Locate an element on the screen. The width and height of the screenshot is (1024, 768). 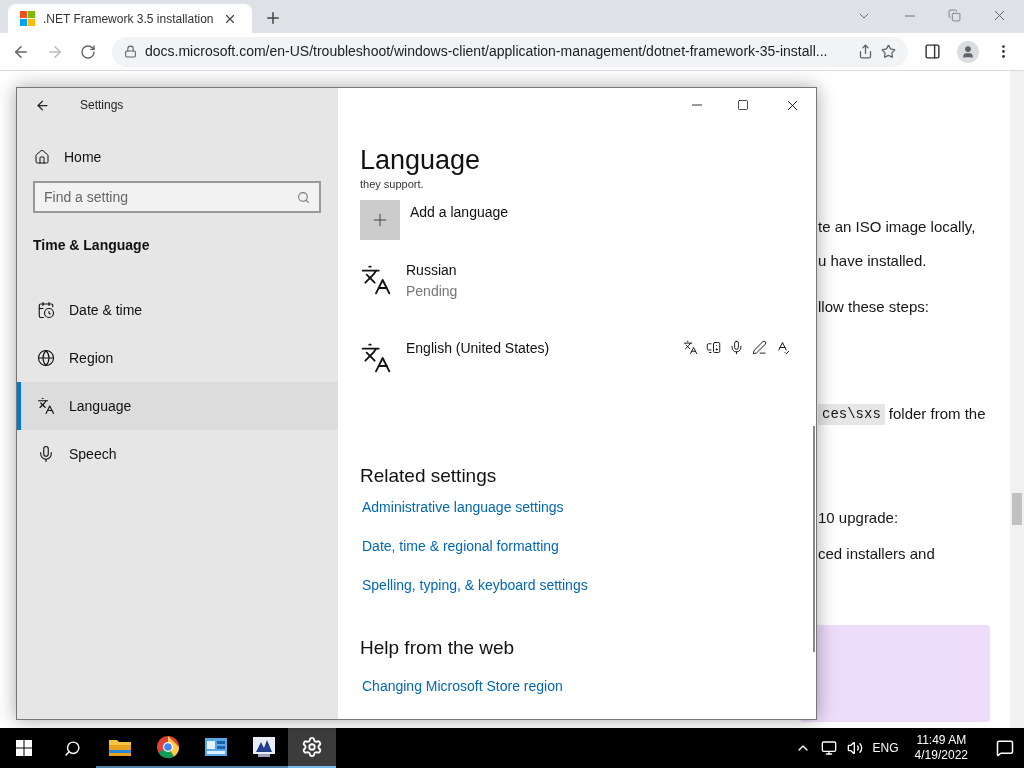
help-heading: Help from the web is located at coordinates (438, 647).